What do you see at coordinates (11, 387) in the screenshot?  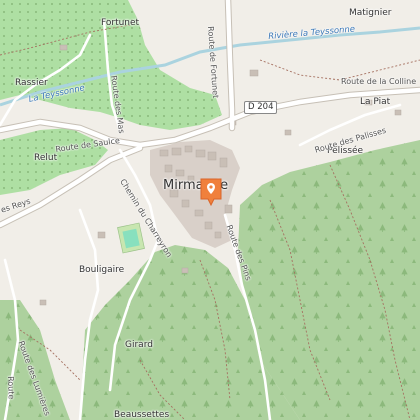 I see `road-label-route-left: Route` at bounding box center [11, 387].